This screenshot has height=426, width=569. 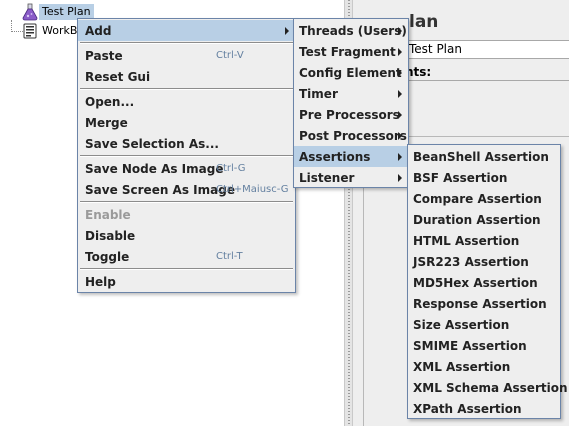 I want to click on menu-item-label: Post Processors, so click(x=353, y=135).